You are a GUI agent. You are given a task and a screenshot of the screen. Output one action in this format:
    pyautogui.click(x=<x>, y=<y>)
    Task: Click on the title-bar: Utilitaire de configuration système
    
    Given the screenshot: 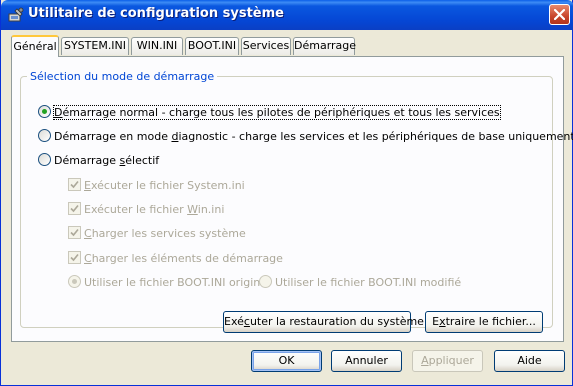 What is the action you would take?
    pyautogui.click(x=287, y=15)
    